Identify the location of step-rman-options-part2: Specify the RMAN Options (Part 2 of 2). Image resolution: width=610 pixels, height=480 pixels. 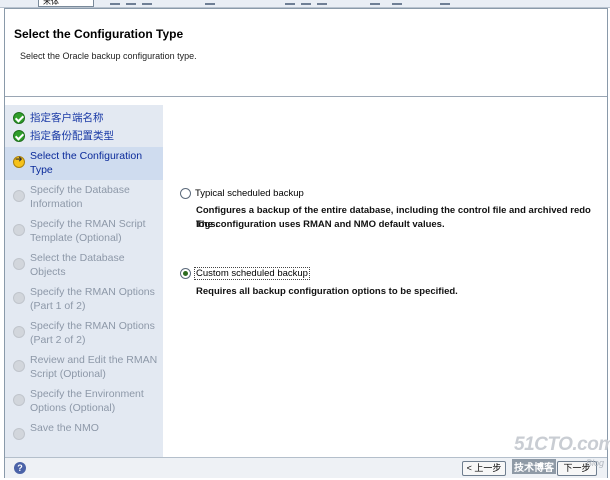
(84, 333).